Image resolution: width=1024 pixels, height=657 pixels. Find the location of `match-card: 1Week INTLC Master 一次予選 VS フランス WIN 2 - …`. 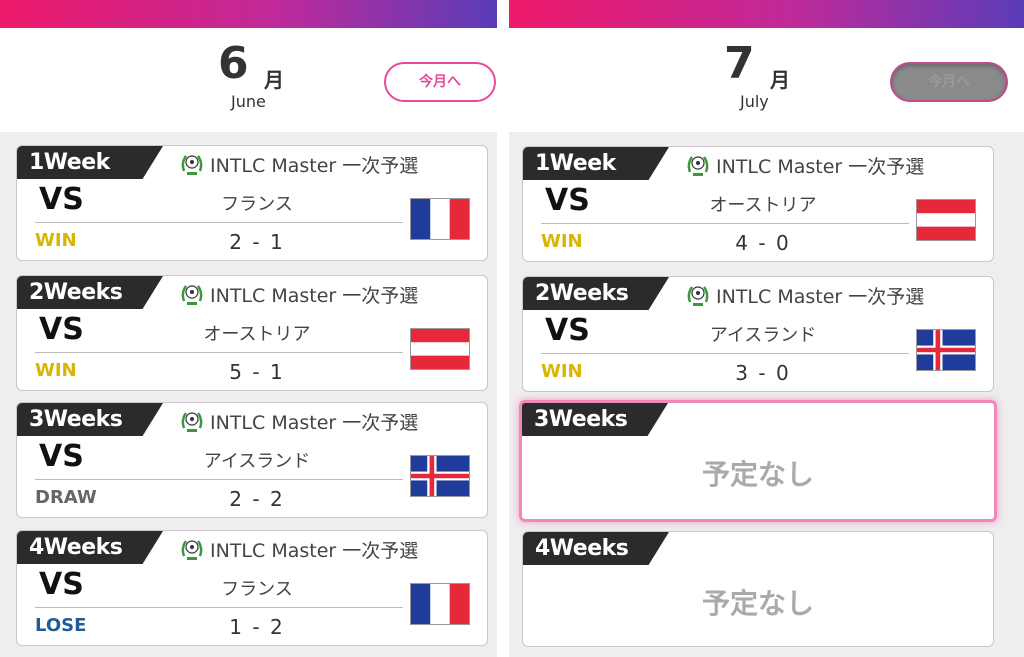

match-card: 1Week INTLC Master 一次予選 VS フランス WIN 2 - … is located at coordinates (252, 203).